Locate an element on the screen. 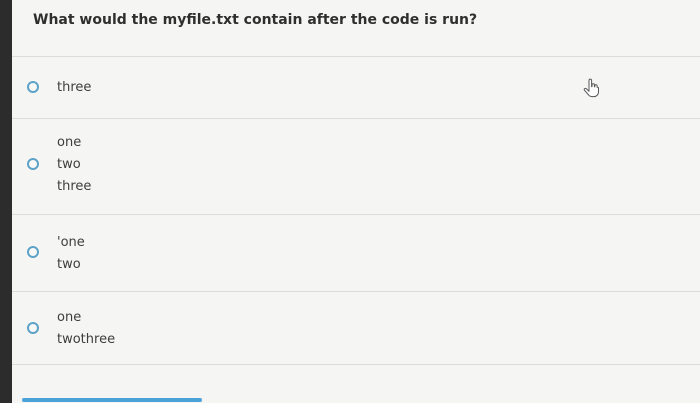 This screenshot has width=700, height=403. scroll-progress-bar is located at coordinates (112, 400).